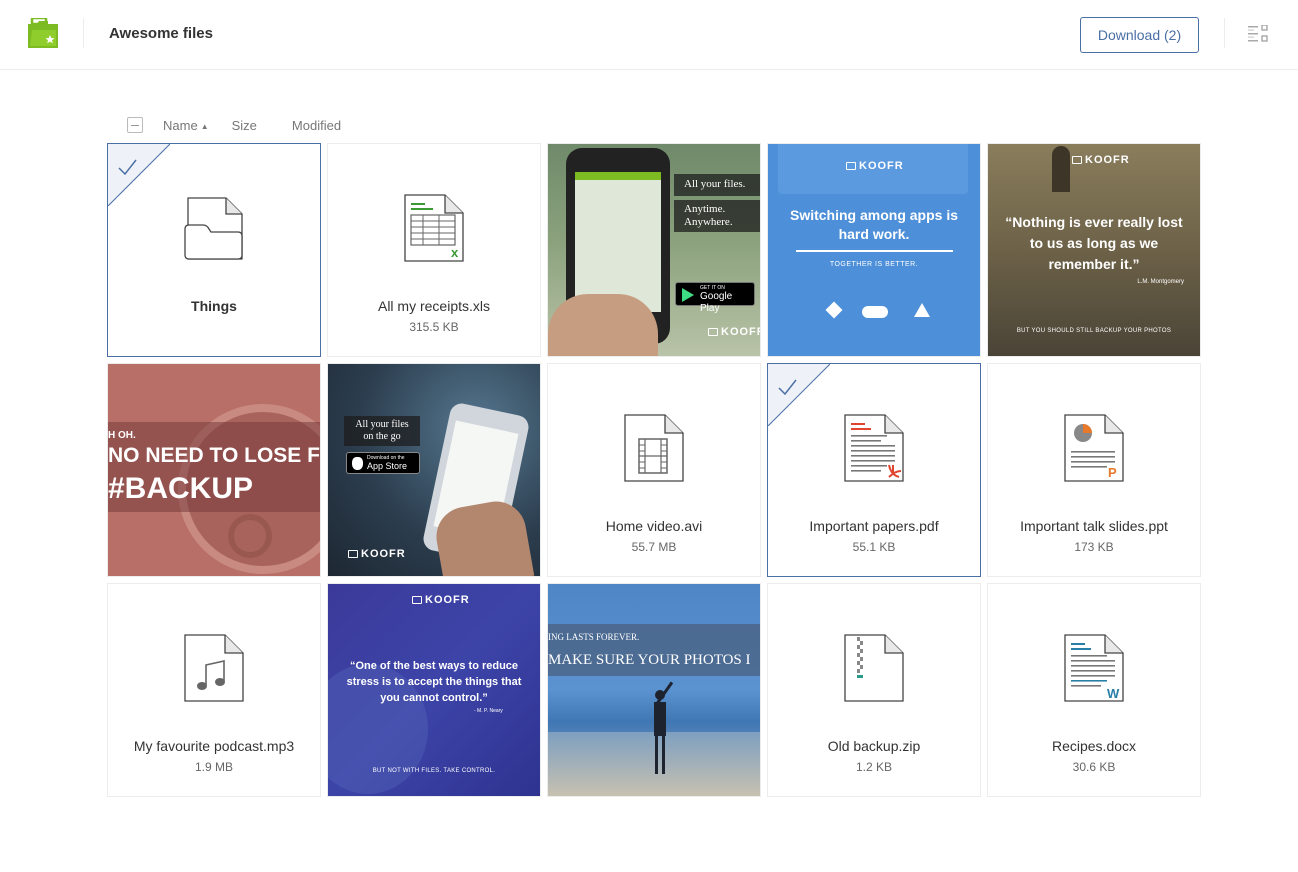  I want to click on window-shape, so click(1061, 169).